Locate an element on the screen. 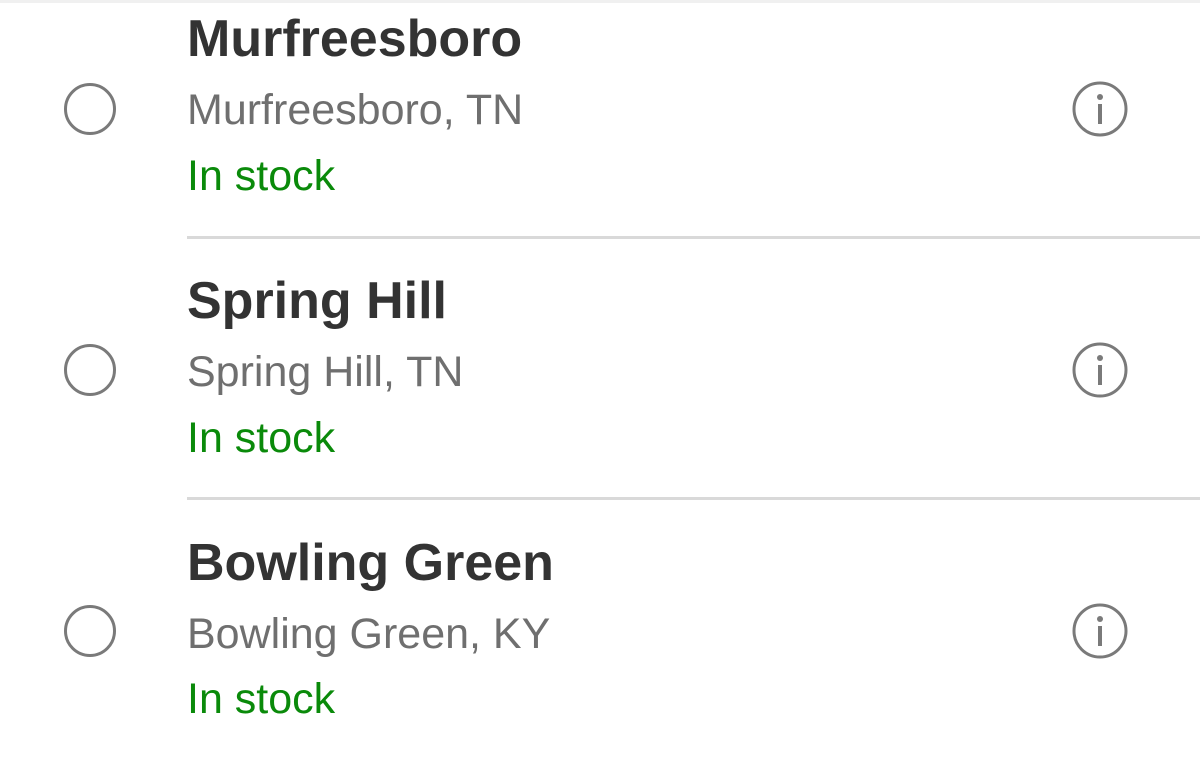 The width and height of the screenshot is (1200, 759). store-name: Bowling Green is located at coordinates (370, 563).